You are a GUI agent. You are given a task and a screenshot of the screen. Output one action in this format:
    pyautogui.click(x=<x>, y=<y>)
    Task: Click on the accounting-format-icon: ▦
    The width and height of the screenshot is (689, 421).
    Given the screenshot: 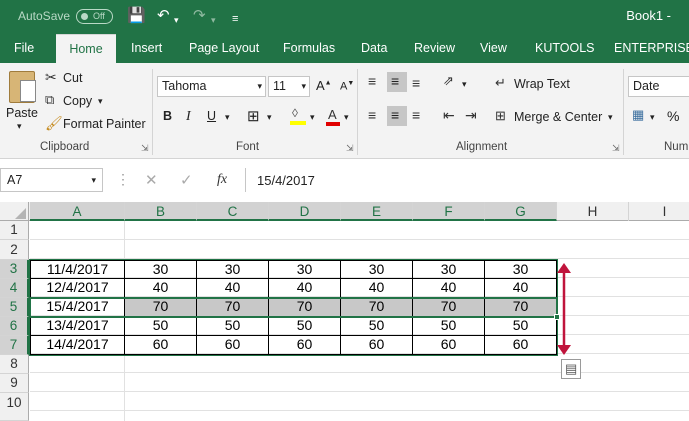 What is the action you would take?
    pyautogui.click(x=638, y=115)
    